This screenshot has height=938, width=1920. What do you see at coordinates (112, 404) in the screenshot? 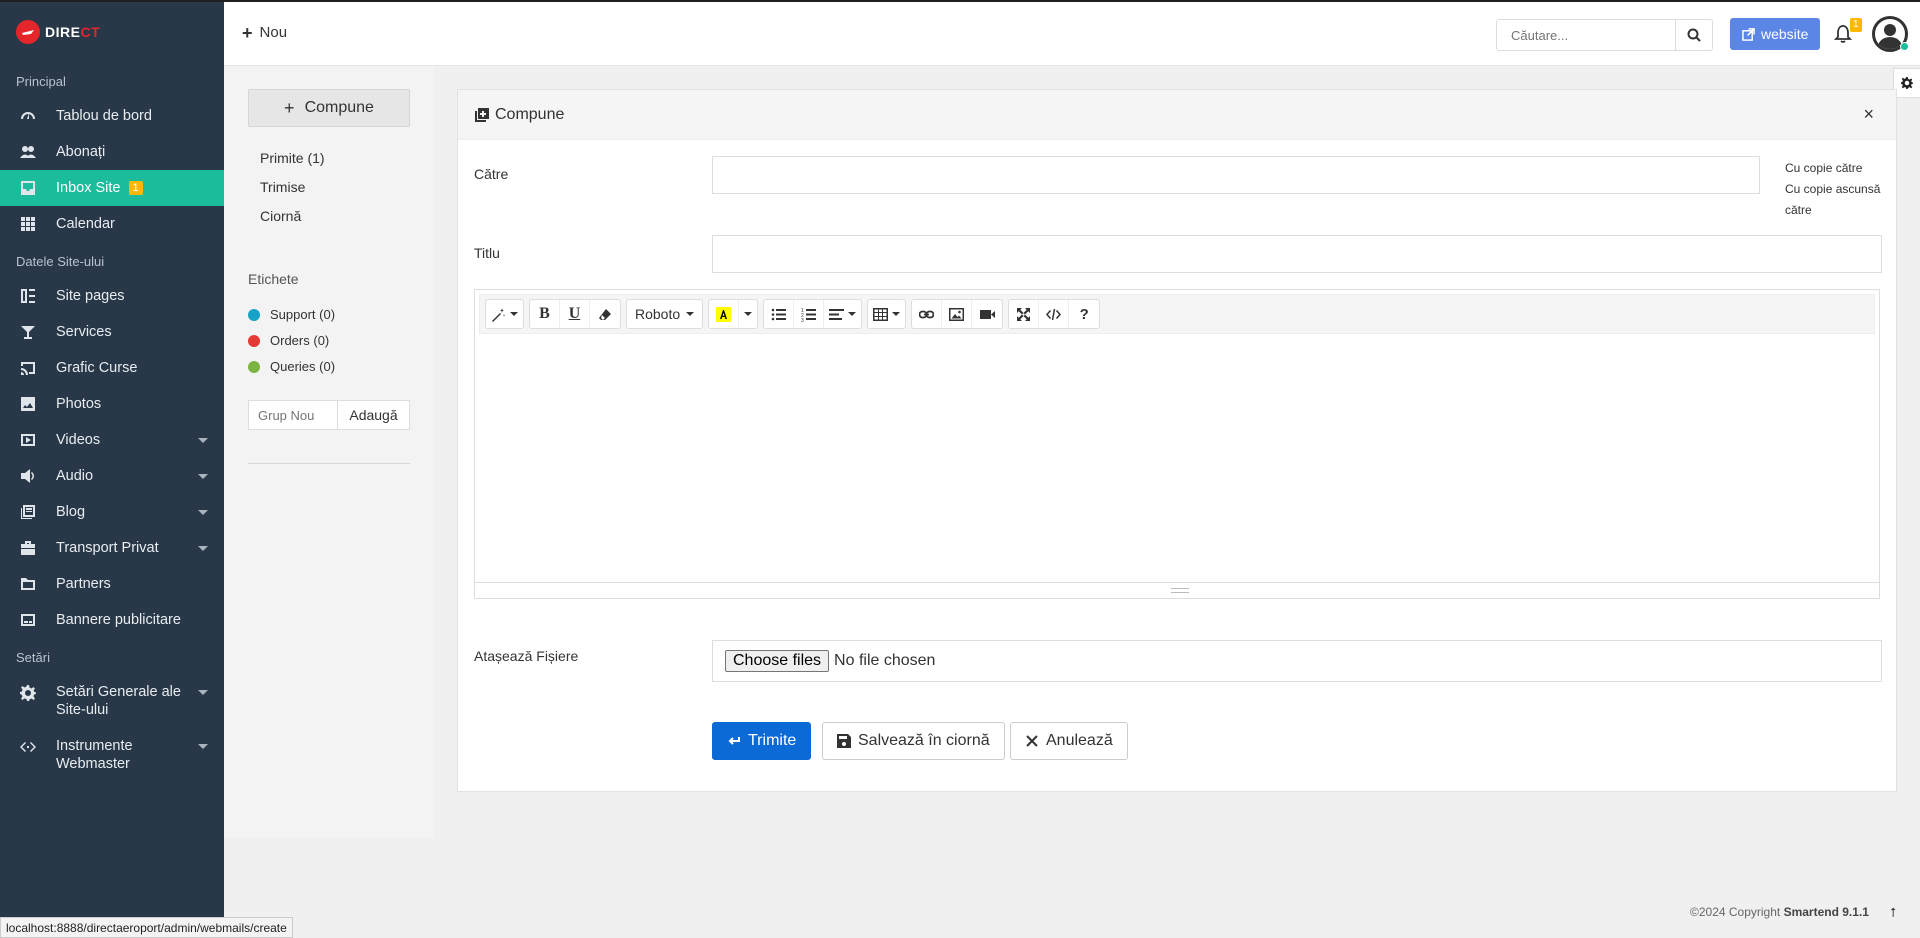
I see `sidebar-item-photos: Photos` at bounding box center [112, 404].